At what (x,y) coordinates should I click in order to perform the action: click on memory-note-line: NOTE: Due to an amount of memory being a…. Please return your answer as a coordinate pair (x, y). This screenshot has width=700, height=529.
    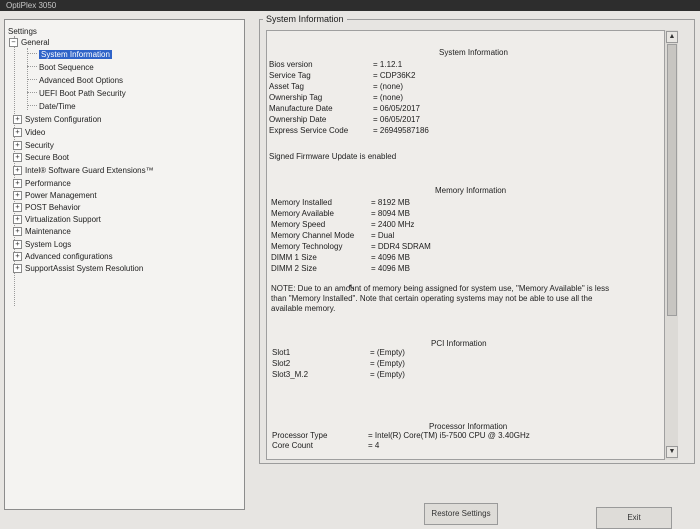
    Looking at the image, I should click on (440, 288).